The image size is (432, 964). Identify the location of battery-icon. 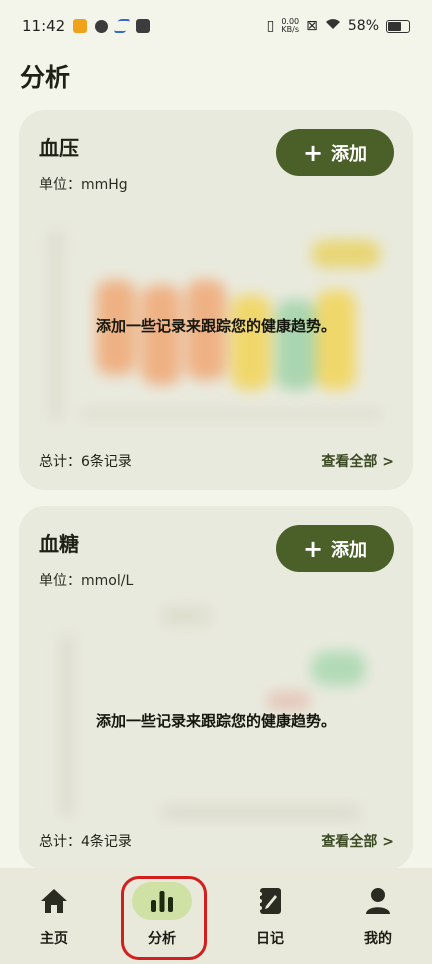
(398, 26).